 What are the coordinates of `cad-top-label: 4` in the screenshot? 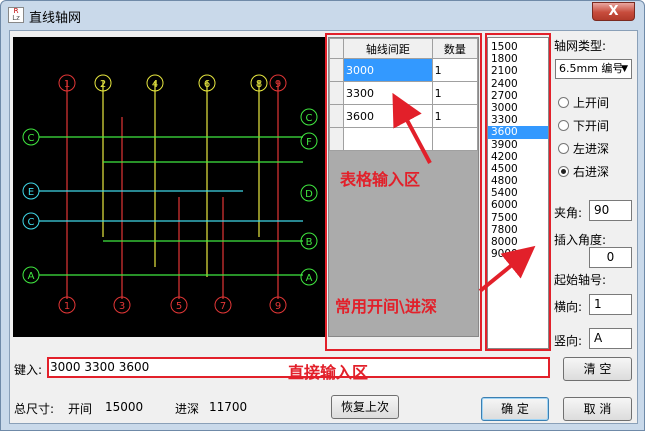 It's located at (155, 84).